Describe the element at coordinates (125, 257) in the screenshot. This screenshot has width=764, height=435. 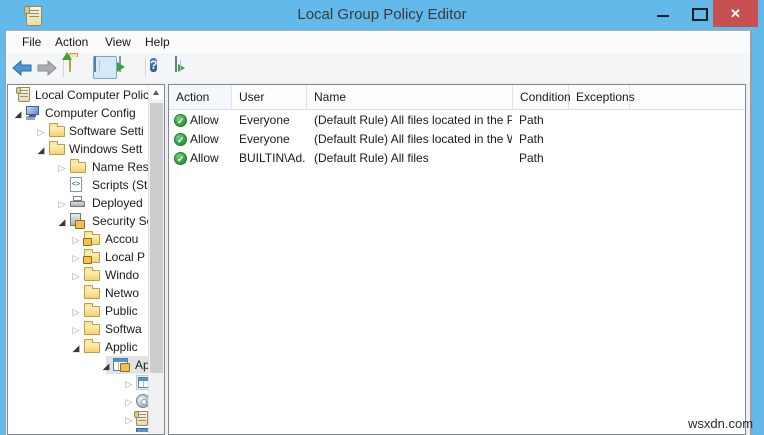
I see `tree-item-label: Local P` at that location.